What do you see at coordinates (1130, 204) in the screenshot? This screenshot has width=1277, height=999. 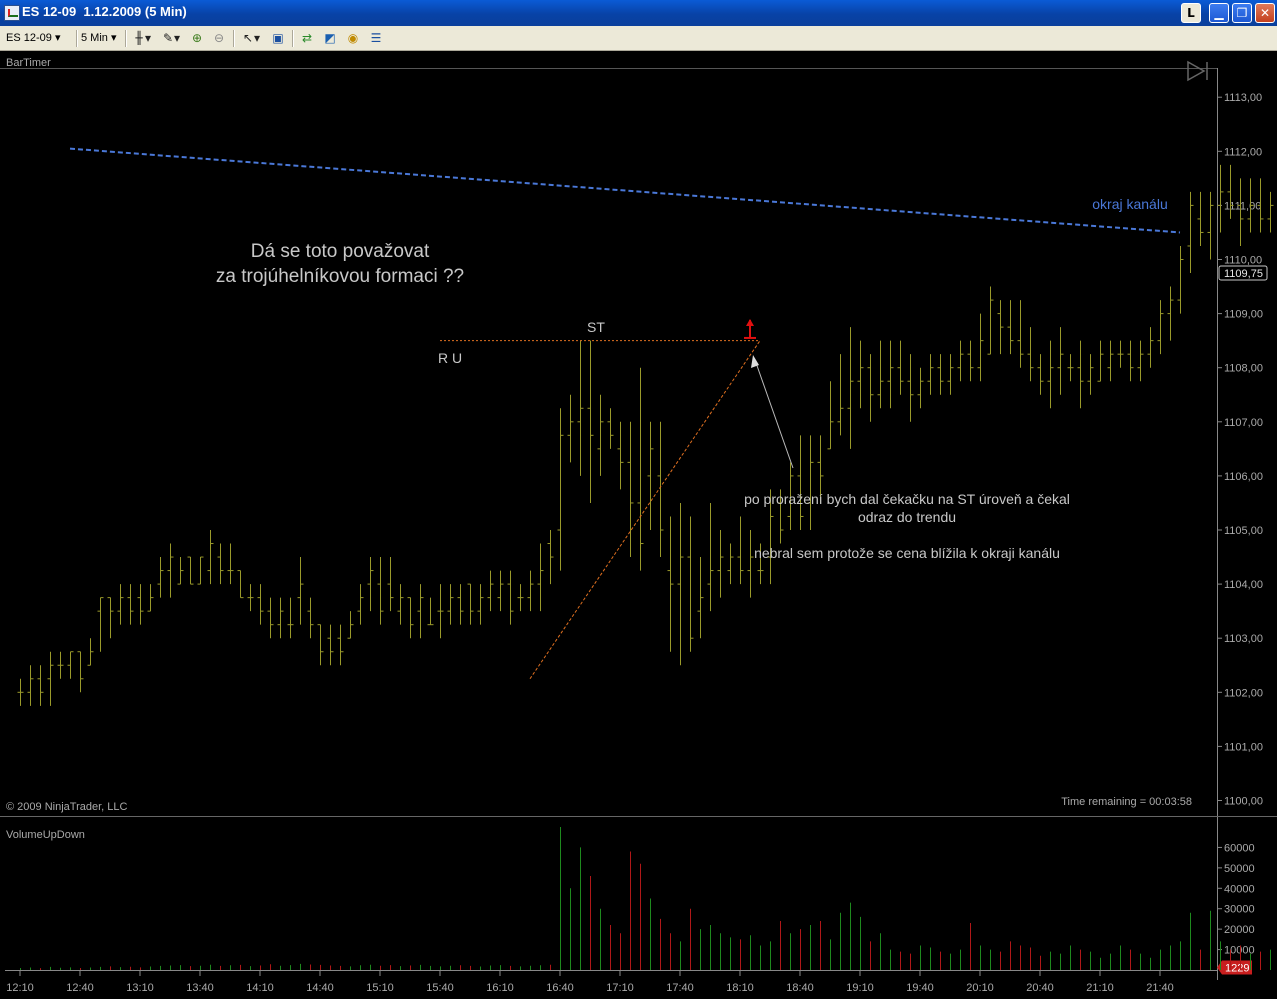 I see `channel-edge-label: okraj kanálu` at bounding box center [1130, 204].